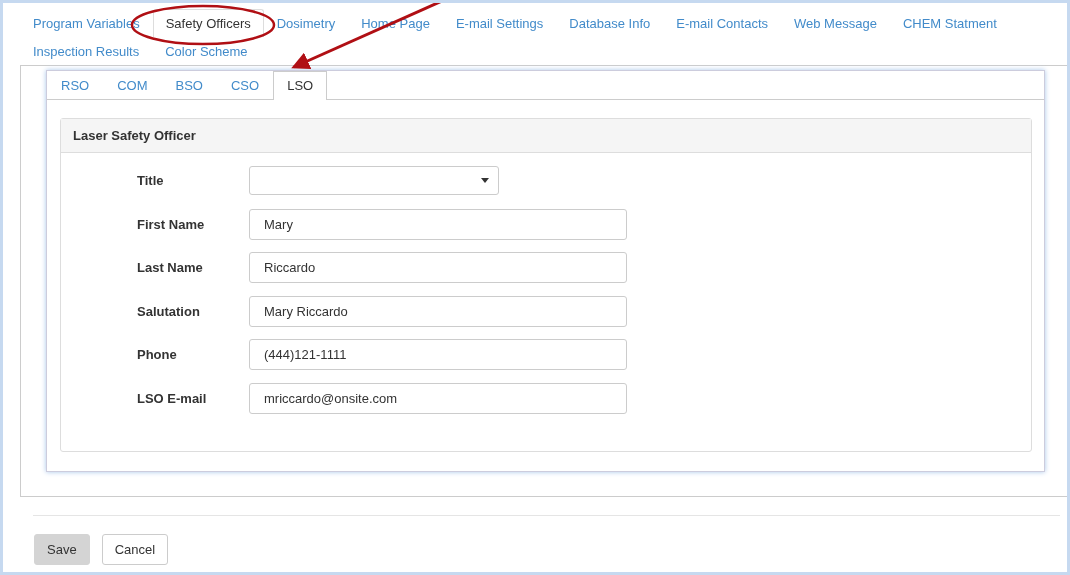 This screenshot has width=1070, height=575. I want to click on save-button: Save, so click(62, 549).